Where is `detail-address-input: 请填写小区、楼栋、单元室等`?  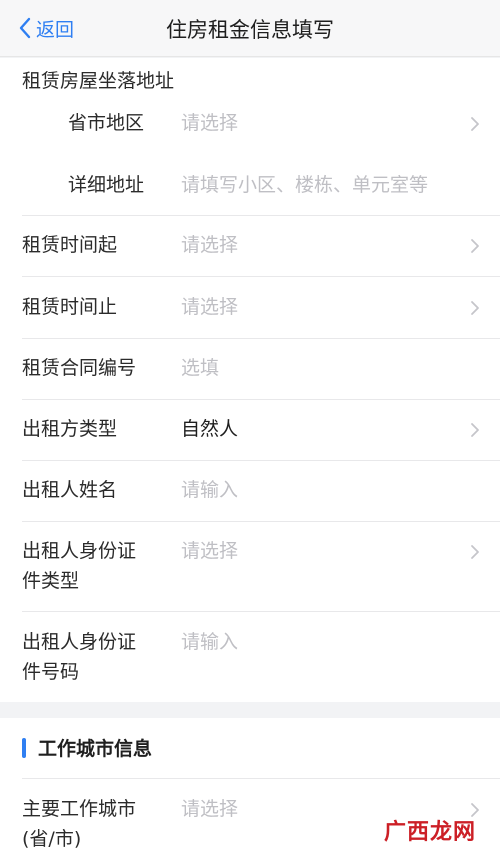
detail-address-input: 请填写小区、楼栋、单元室等 is located at coordinates (304, 185).